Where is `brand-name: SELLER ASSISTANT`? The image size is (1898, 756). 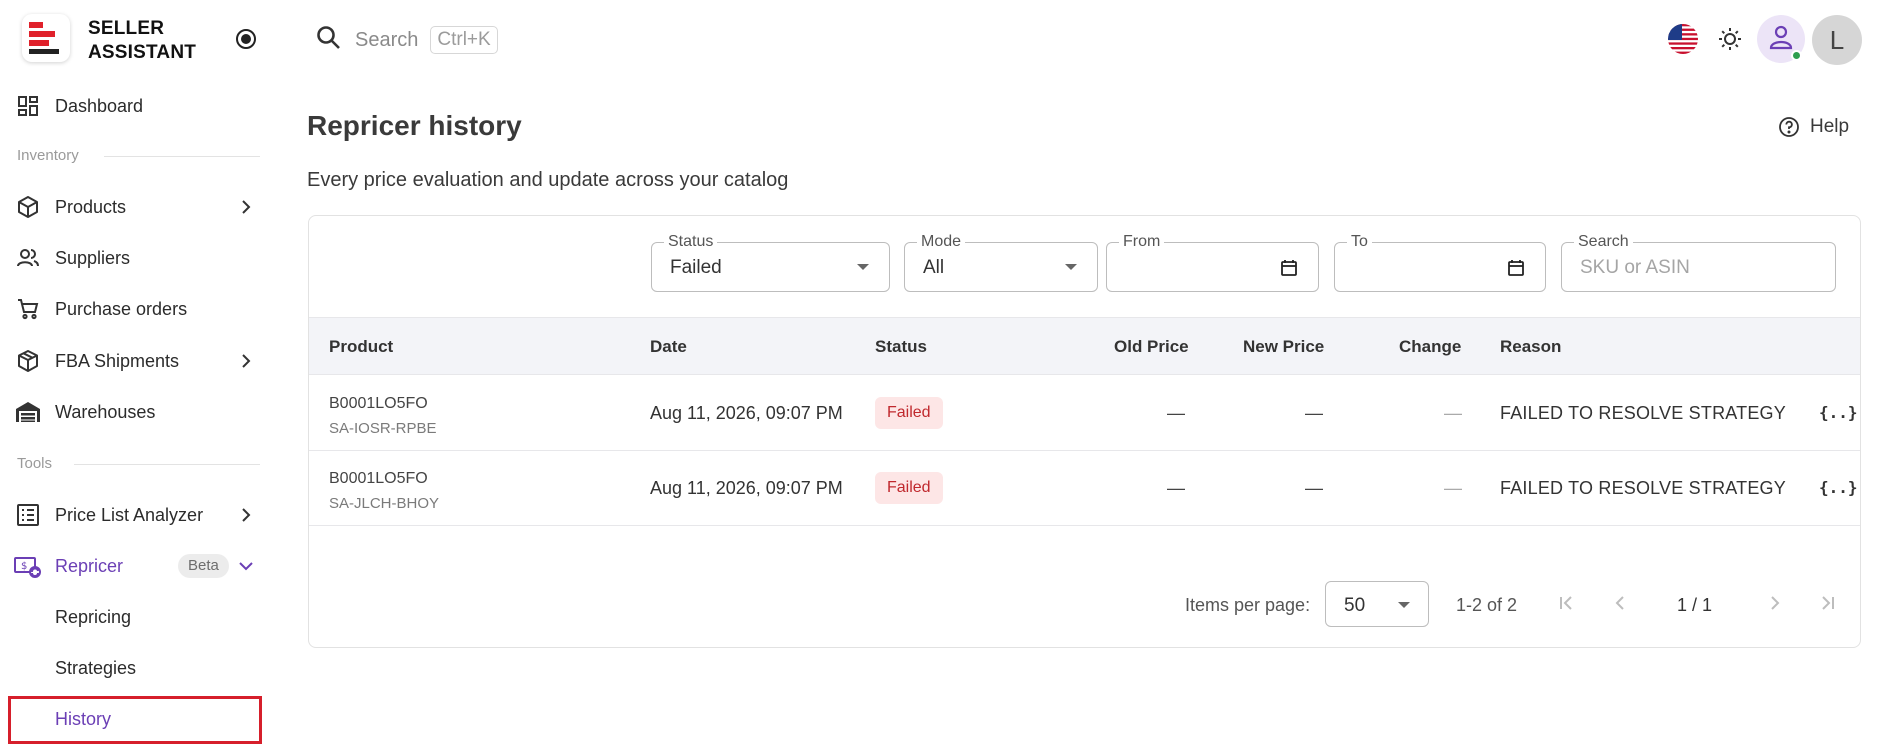 brand-name: SELLER ASSISTANT is located at coordinates (142, 41).